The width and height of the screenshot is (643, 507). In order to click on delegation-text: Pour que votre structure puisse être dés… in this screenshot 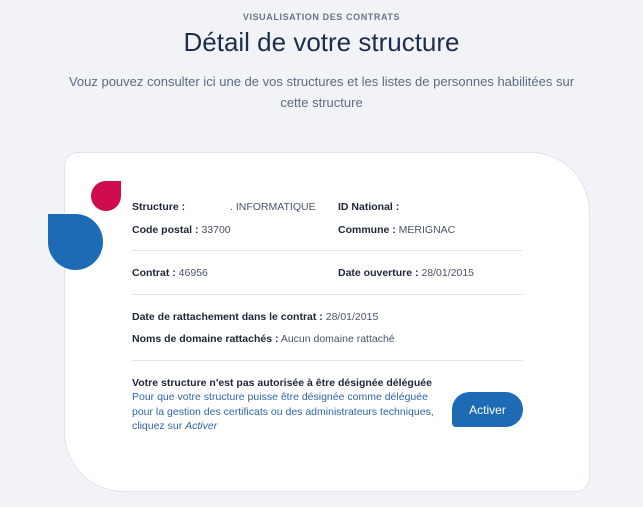, I will do `click(288, 412)`.